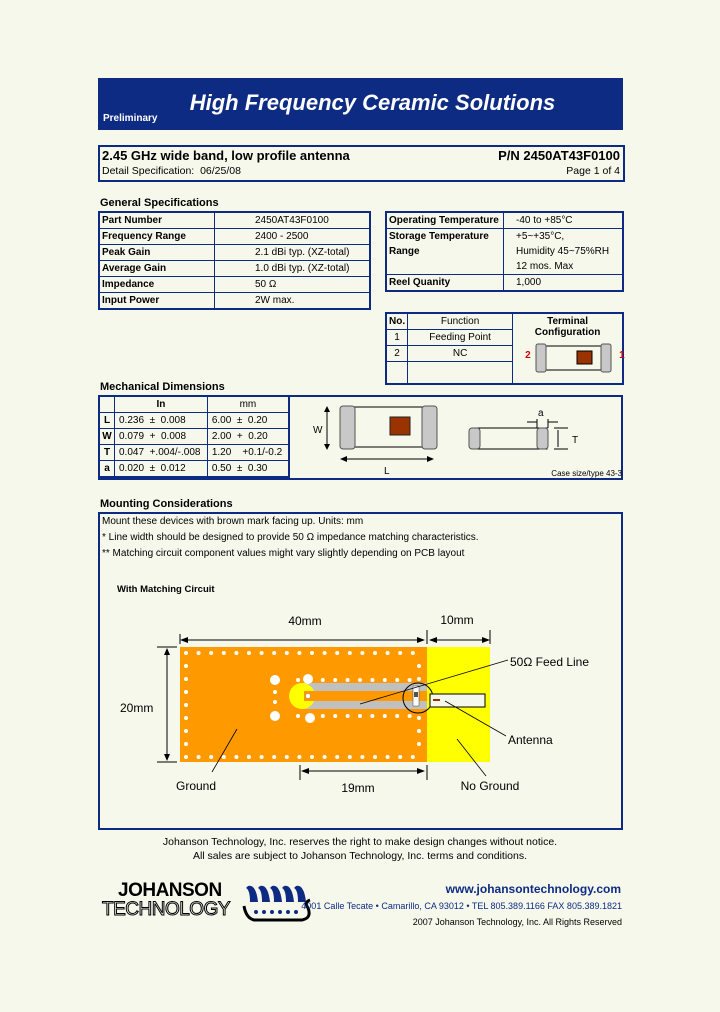 Image resolution: width=720 pixels, height=1012 pixels. I want to click on env-value-line: 1,000, so click(529, 282).